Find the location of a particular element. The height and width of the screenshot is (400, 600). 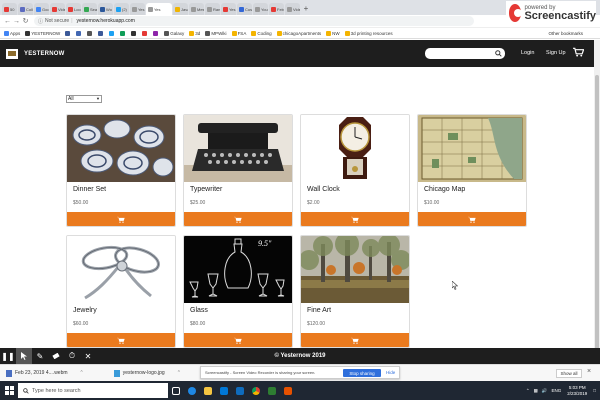

product-card: Wall Clock $2.00 is located at coordinates (355, 170).